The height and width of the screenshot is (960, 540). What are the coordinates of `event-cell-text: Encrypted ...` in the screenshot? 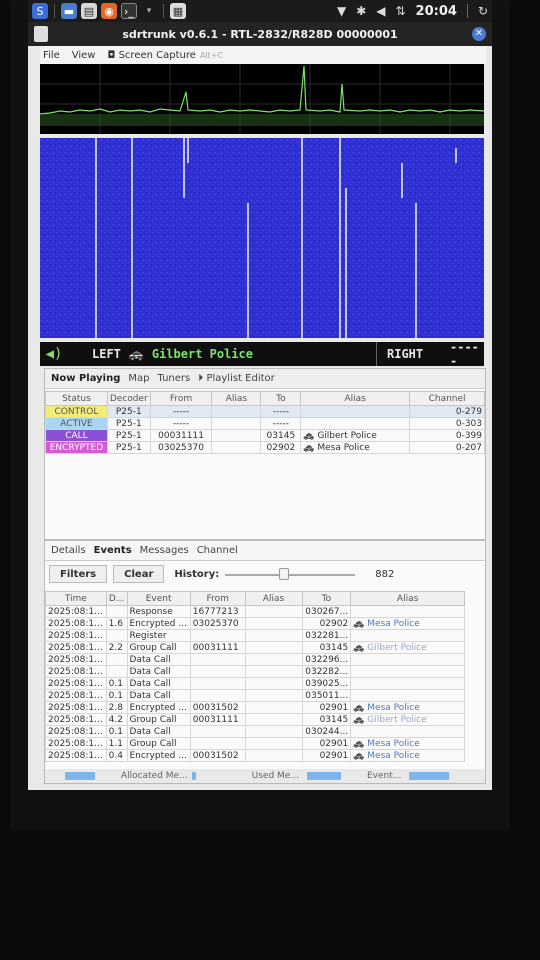 It's located at (158, 755).